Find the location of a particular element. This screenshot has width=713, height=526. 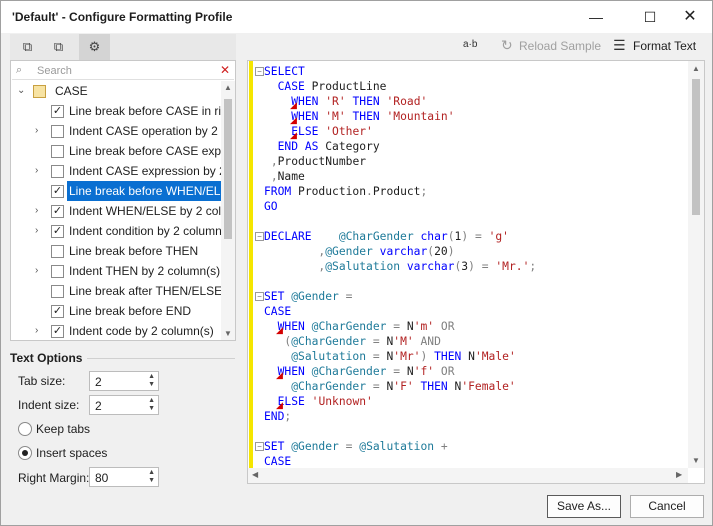

code-token: ProductLine is located at coordinates (345, 86).